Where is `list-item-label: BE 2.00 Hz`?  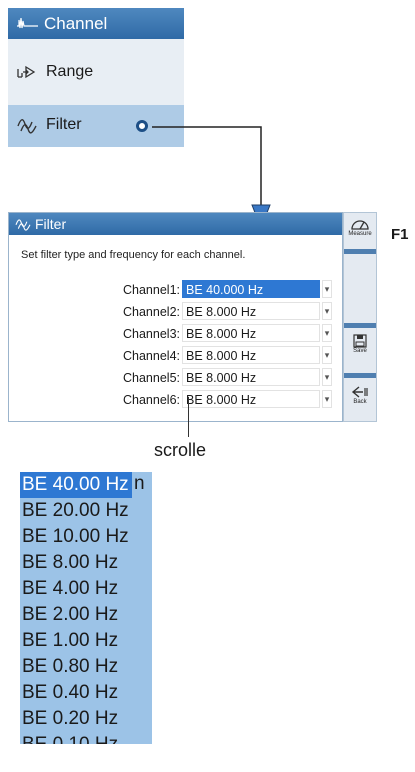 list-item-label: BE 2.00 Hz is located at coordinates (70, 614).